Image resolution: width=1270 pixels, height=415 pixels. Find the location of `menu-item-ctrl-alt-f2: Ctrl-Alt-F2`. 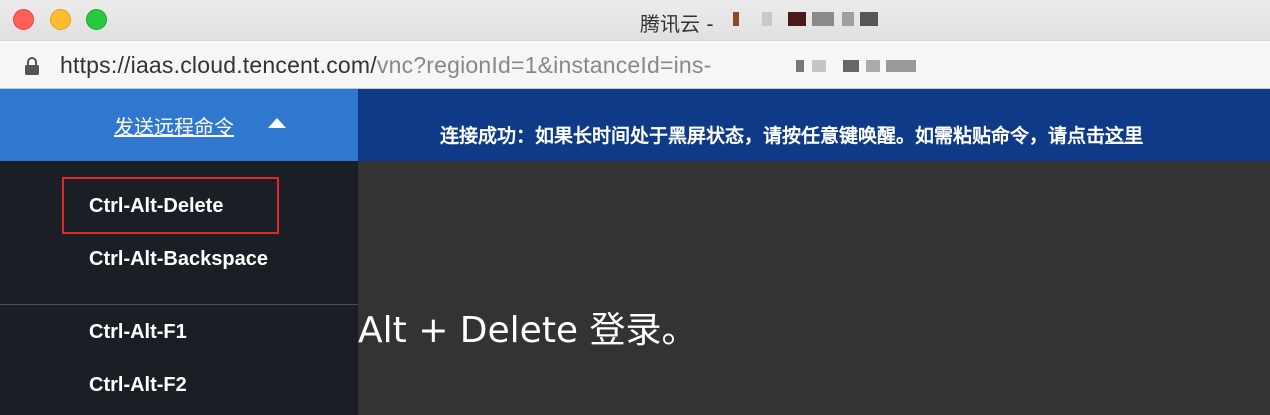

menu-item-ctrl-alt-f2: Ctrl-Alt-F2 is located at coordinates (138, 385).